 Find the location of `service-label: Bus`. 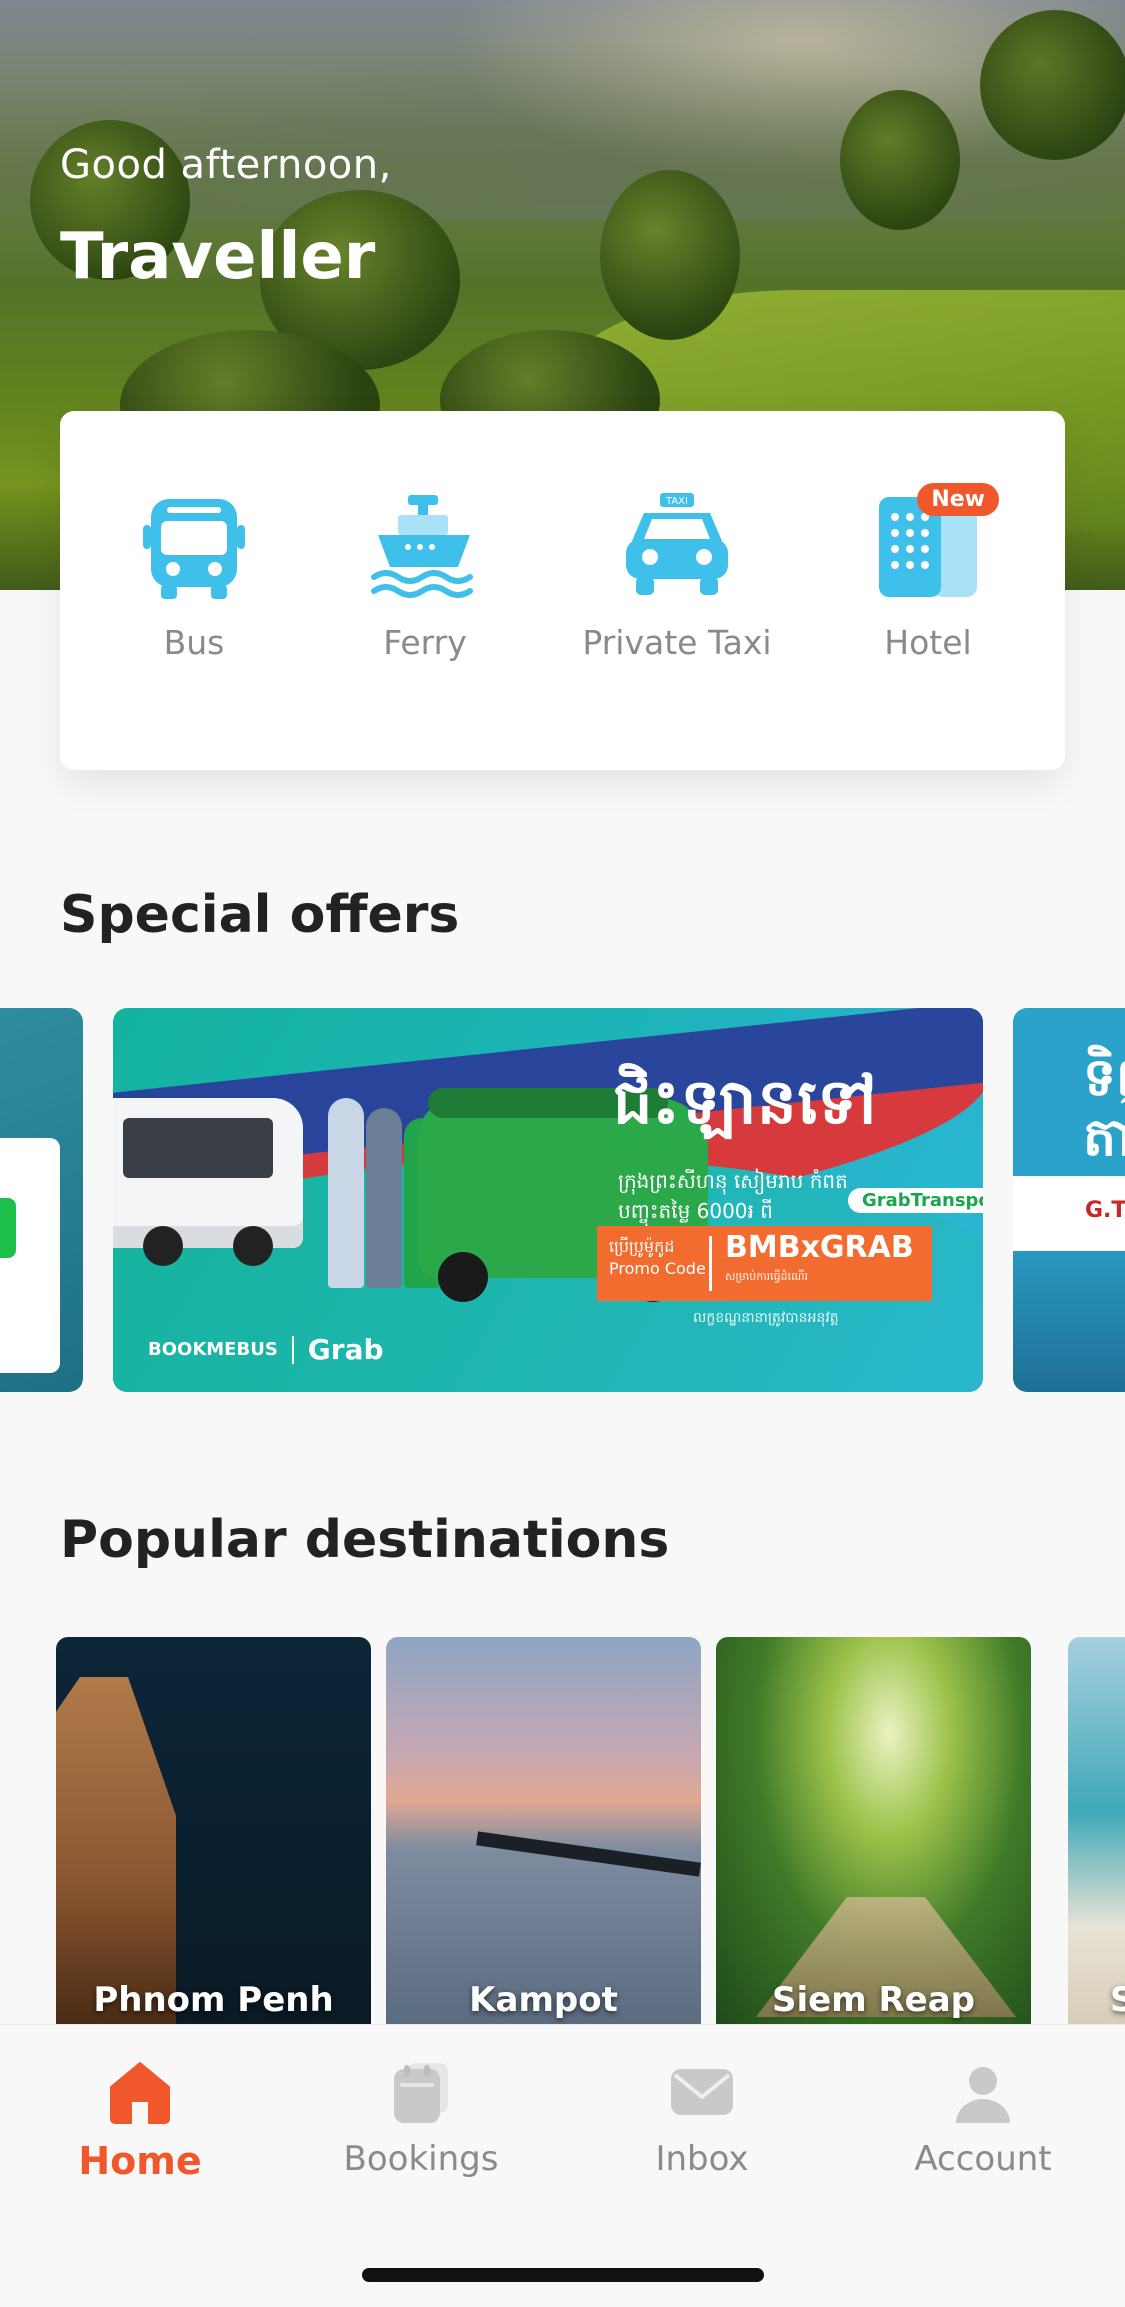

service-label: Bus is located at coordinates (194, 642).